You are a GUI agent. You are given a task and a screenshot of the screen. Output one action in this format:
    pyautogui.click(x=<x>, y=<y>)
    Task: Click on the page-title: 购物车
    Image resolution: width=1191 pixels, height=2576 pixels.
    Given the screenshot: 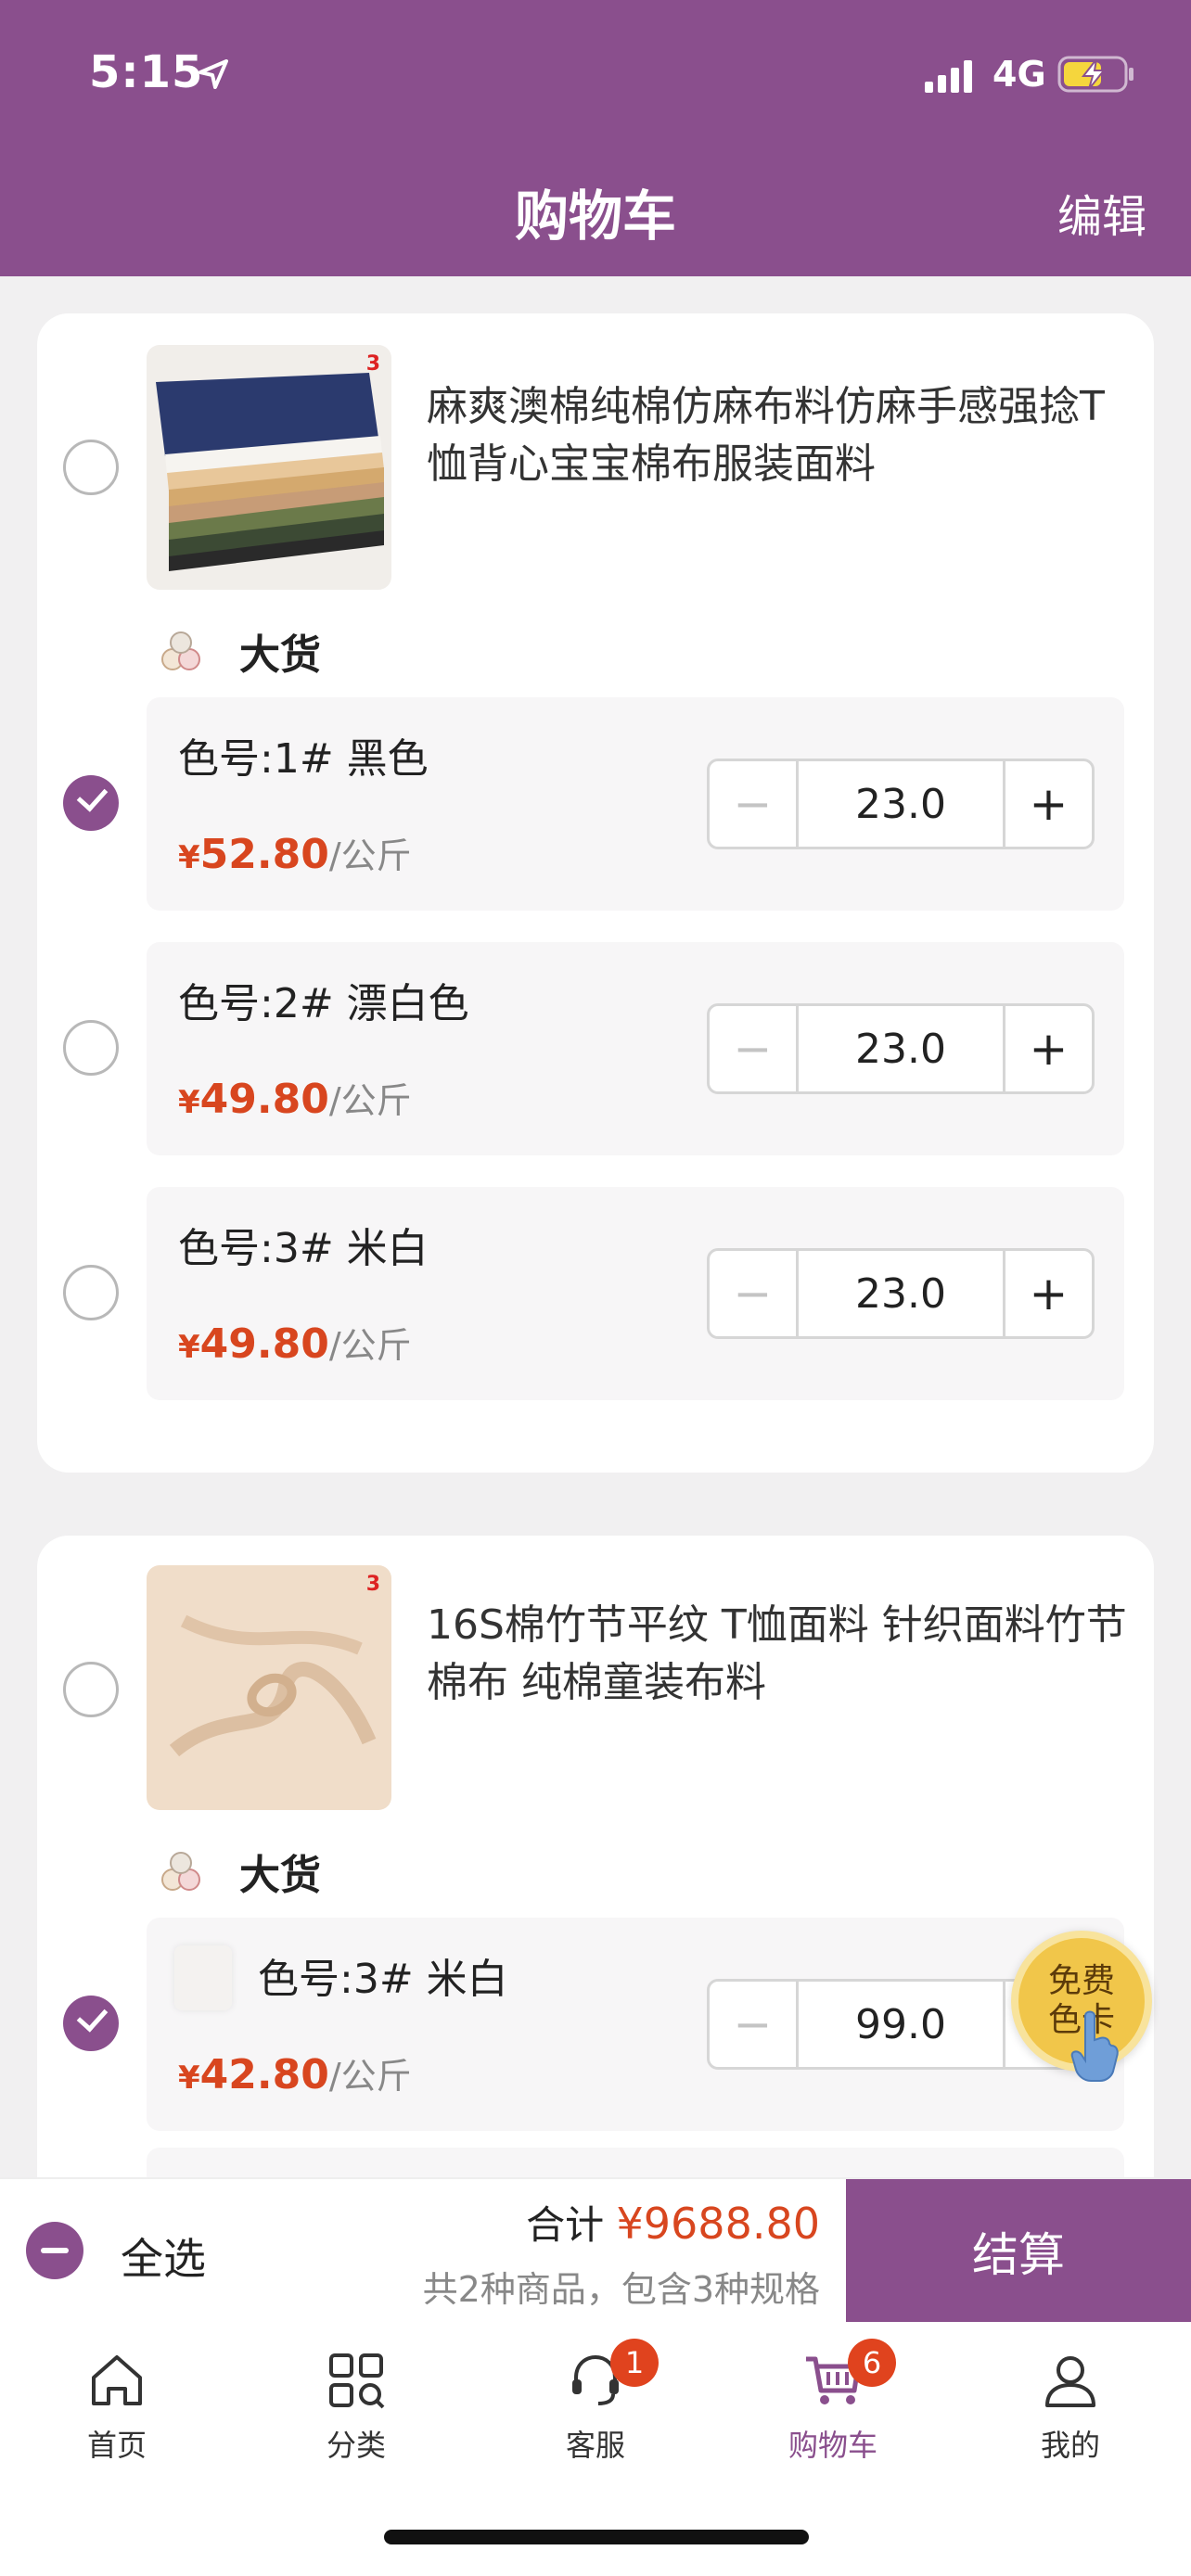 What is the action you would take?
    pyautogui.click(x=595, y=217)
    